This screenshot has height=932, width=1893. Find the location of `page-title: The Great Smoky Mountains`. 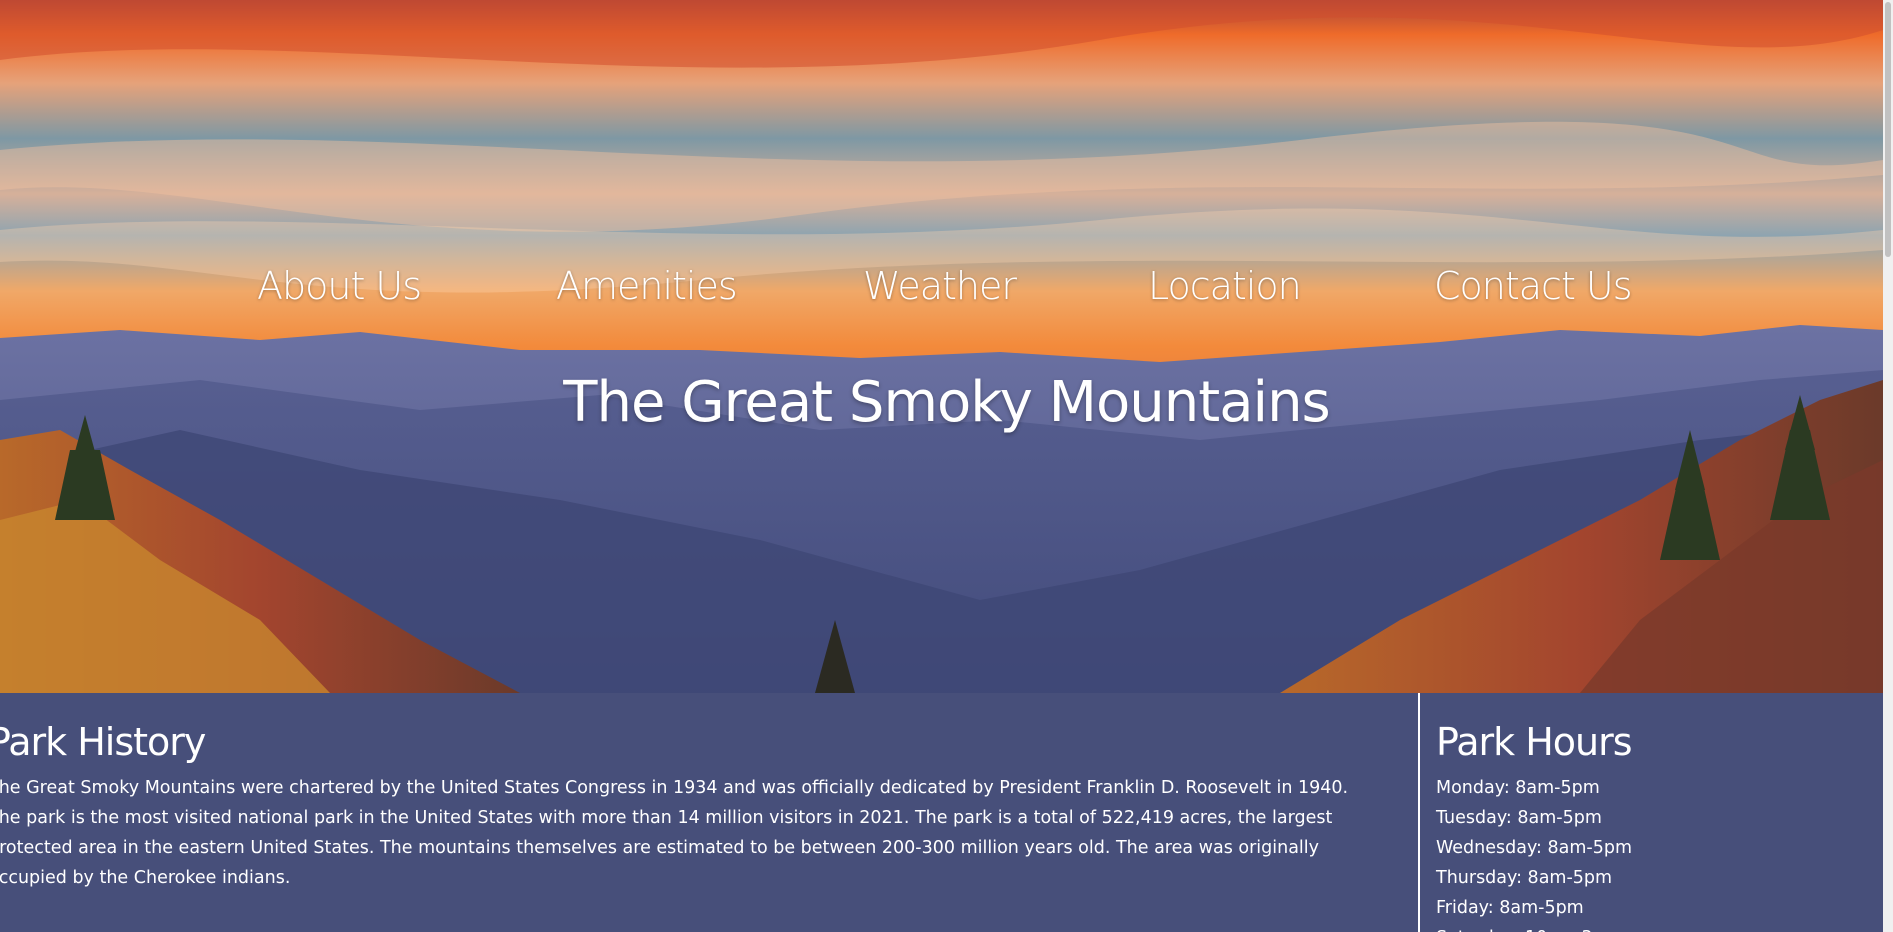

page-title: The Great Smoky Mountains is located at coordinates (946, 402).